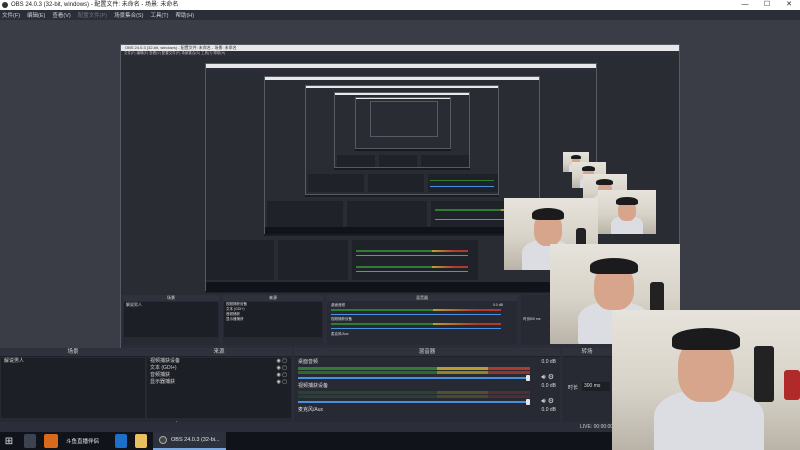  I want to click on douyu-app-icon, so click(51, 441).